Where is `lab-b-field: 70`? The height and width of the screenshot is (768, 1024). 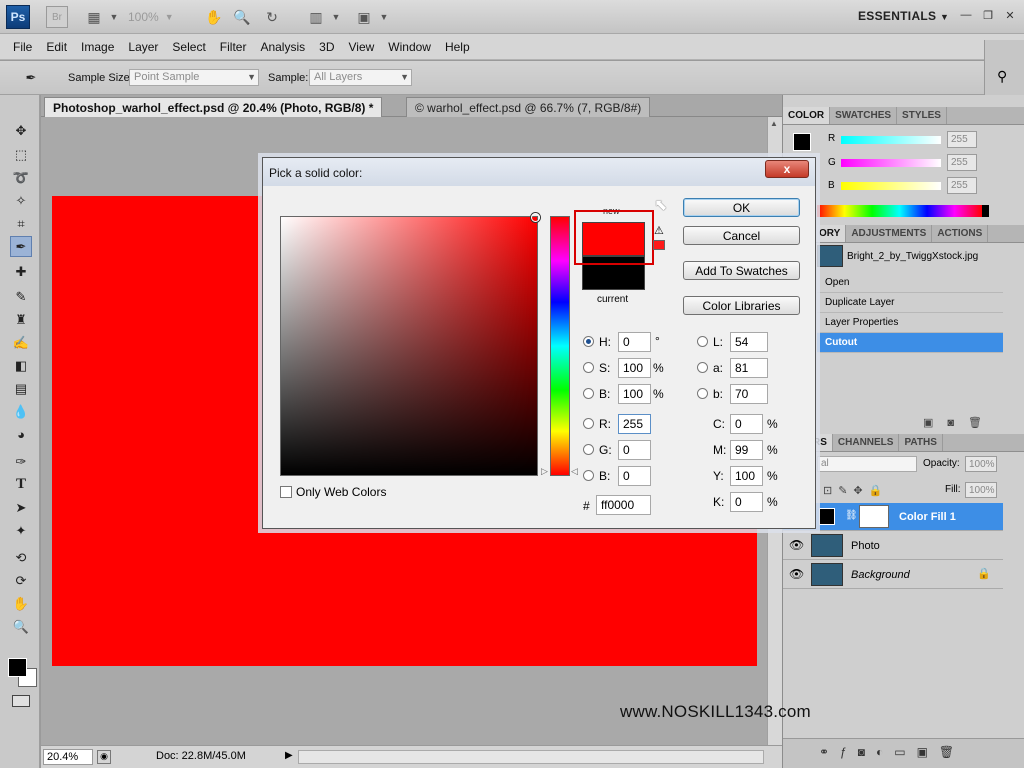
lab-b-field: 70 is located at coordinates (749, 394).